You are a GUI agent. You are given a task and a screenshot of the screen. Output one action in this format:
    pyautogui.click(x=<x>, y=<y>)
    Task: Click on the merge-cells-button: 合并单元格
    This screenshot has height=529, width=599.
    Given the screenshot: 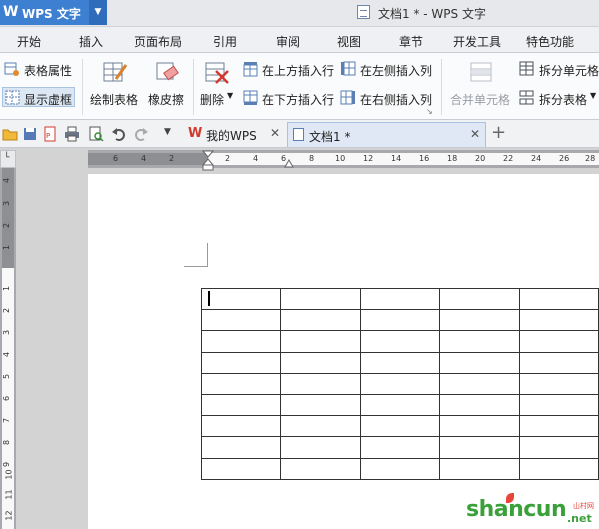 What is the action you would take?
    pyautogui.click(x=480, y=99)
    